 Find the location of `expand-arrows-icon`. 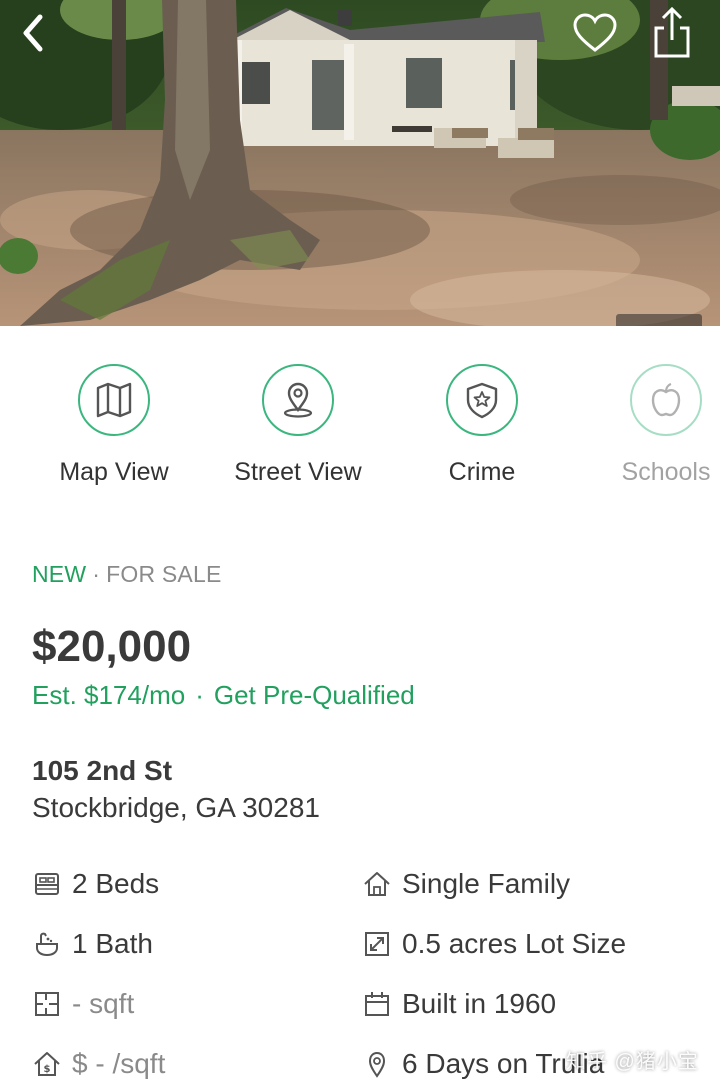

expand-arrows-icon is located at coordinates (377, 944).